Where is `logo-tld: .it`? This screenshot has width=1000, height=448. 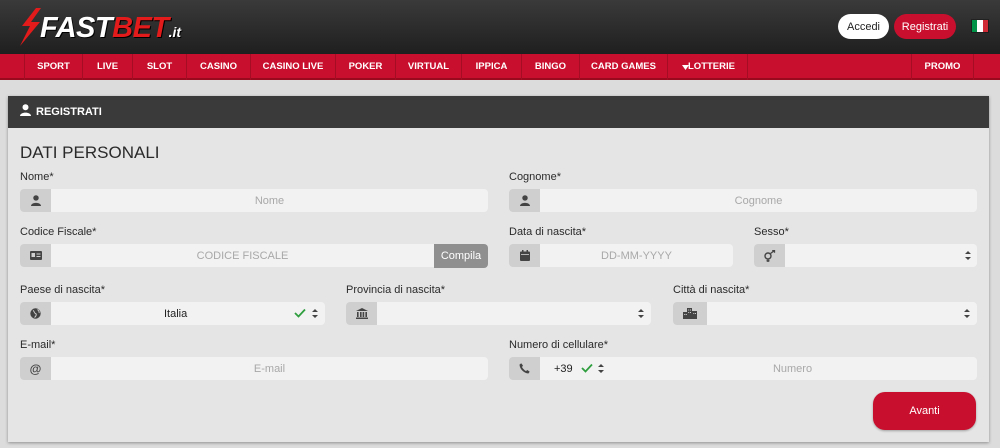
logo-tld: .it is located at coordinates (175, 32).